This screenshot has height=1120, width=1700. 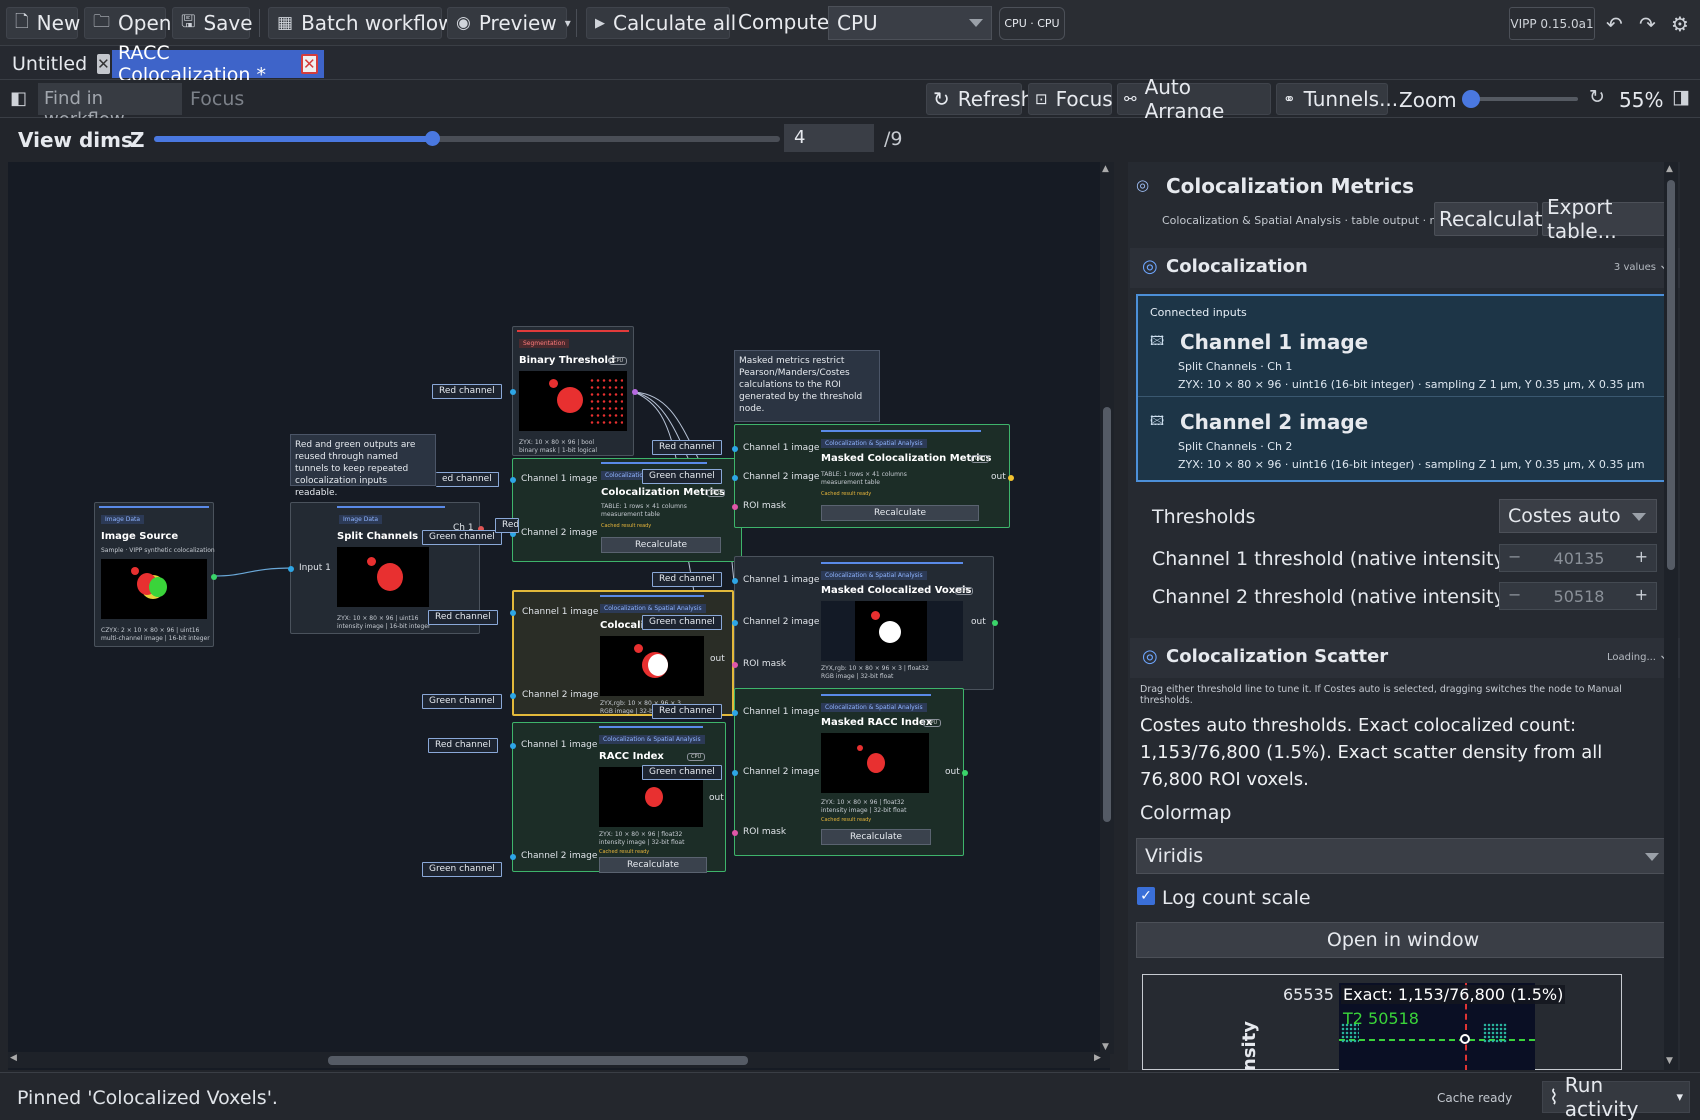 What do you see at coordinates (432, 138) in the screenshot?
I see `z-slider-handle` at bounding box center [432, 138].